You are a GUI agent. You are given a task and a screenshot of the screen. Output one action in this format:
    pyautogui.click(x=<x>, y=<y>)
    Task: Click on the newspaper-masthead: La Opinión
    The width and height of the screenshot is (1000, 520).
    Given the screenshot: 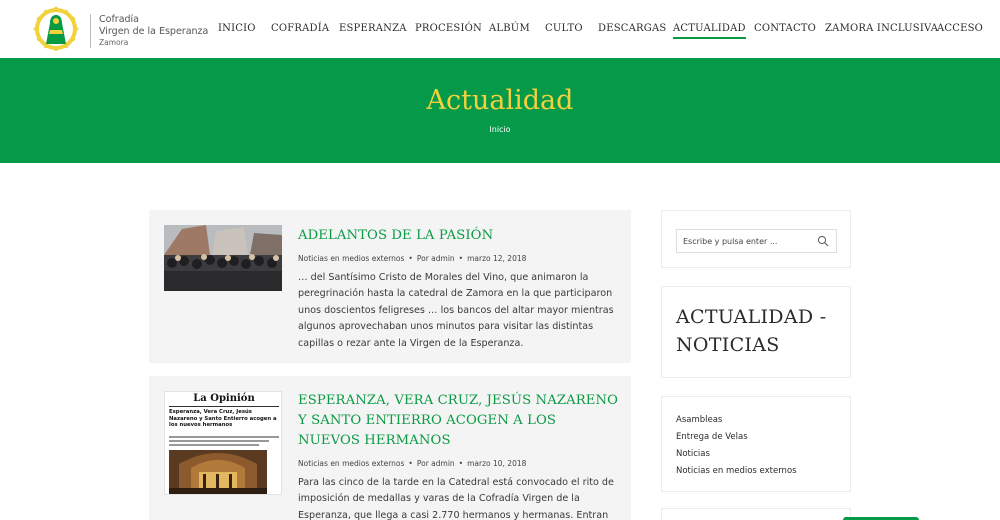 What is the action you would take?
    pyautogui.click(x=224, y=398)
    